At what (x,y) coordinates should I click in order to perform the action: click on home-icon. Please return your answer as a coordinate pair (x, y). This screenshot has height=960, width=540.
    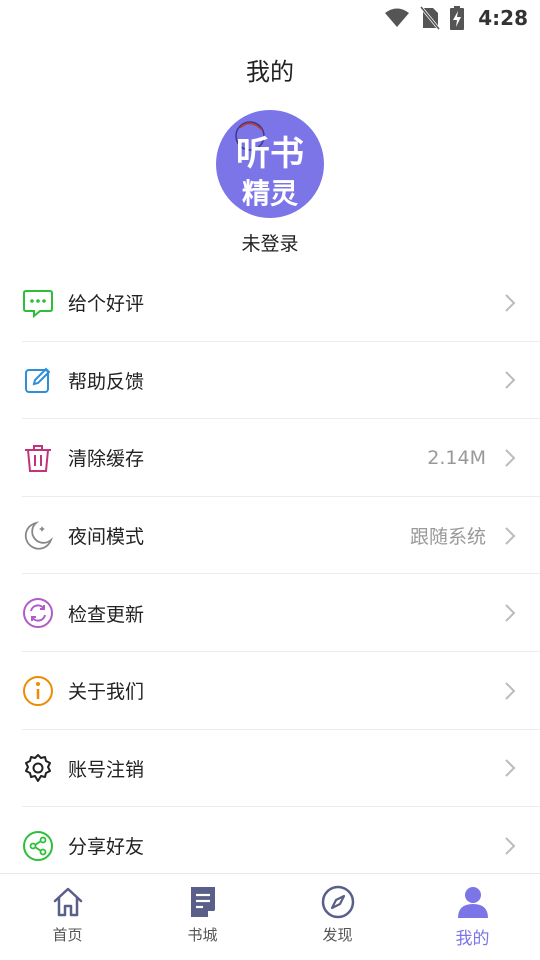
    Looking at the image, I should click on (67, 902).